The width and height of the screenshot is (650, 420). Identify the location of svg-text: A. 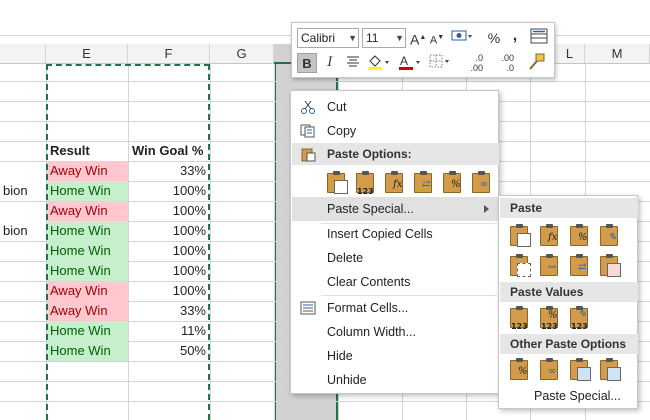
(404, 61).